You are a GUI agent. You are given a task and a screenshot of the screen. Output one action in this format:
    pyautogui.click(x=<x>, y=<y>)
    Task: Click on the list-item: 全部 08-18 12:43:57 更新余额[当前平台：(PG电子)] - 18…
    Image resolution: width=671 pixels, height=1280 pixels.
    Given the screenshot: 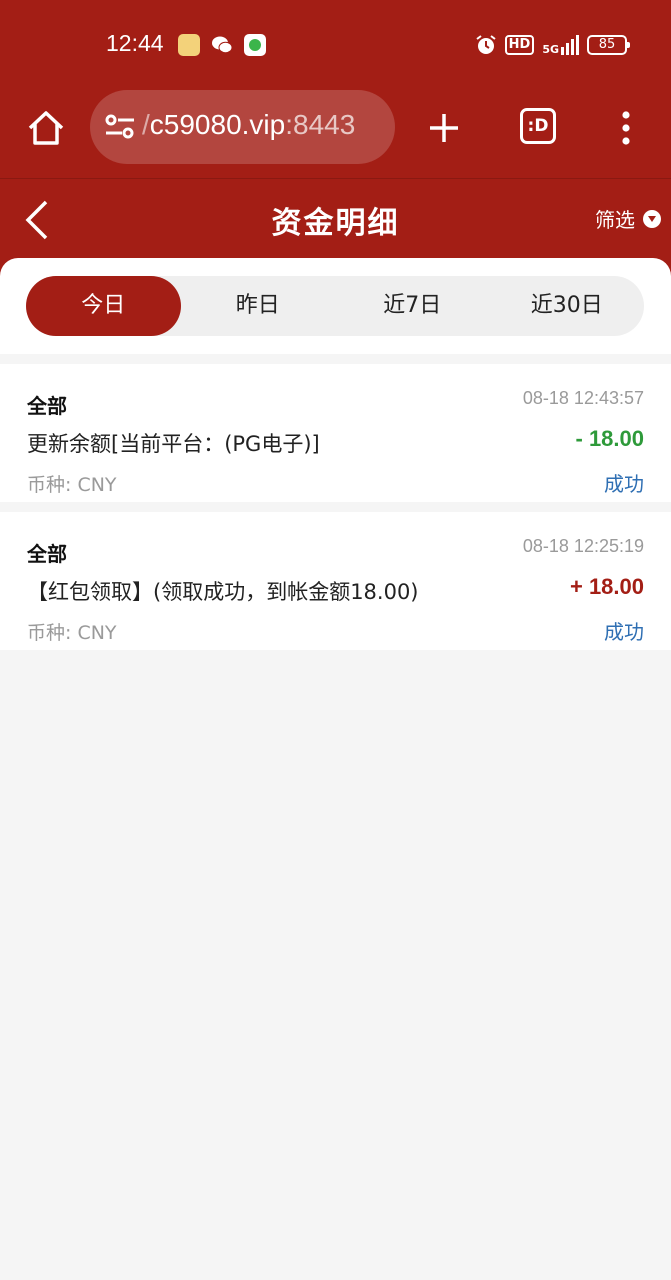 What is the action you would take?
    pyautogui.click(x=335, y=433)
    